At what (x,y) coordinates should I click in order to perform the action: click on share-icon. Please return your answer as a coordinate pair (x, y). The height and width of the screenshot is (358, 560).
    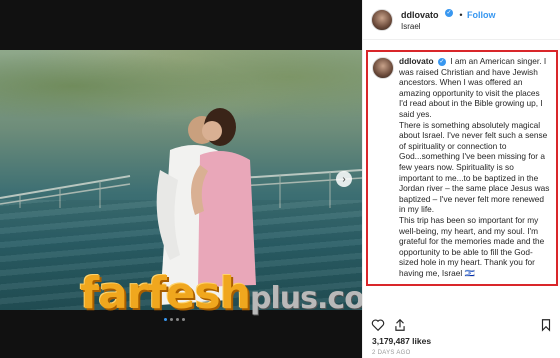
    Looking at the image, I should click on (400, 325).